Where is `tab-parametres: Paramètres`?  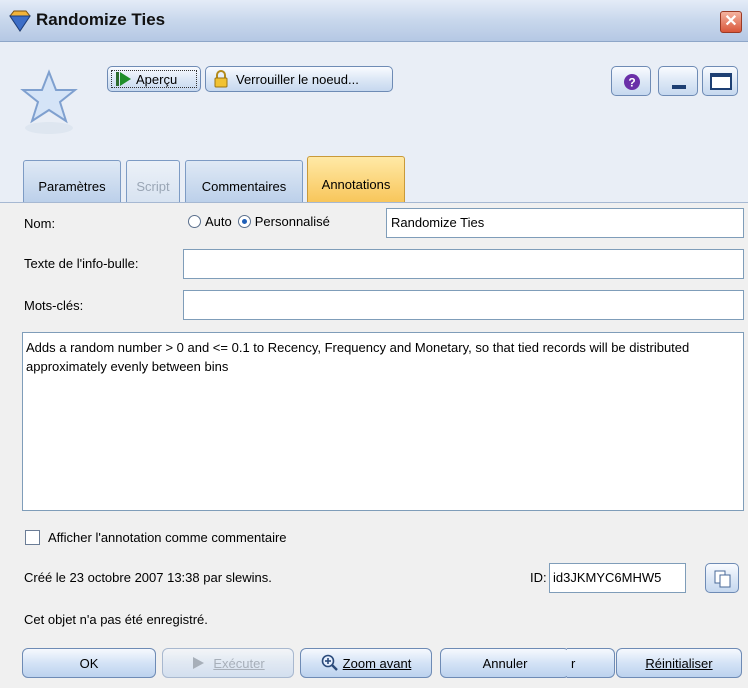
tab-parametres: Paramètres is located at coordinates (72, 181).